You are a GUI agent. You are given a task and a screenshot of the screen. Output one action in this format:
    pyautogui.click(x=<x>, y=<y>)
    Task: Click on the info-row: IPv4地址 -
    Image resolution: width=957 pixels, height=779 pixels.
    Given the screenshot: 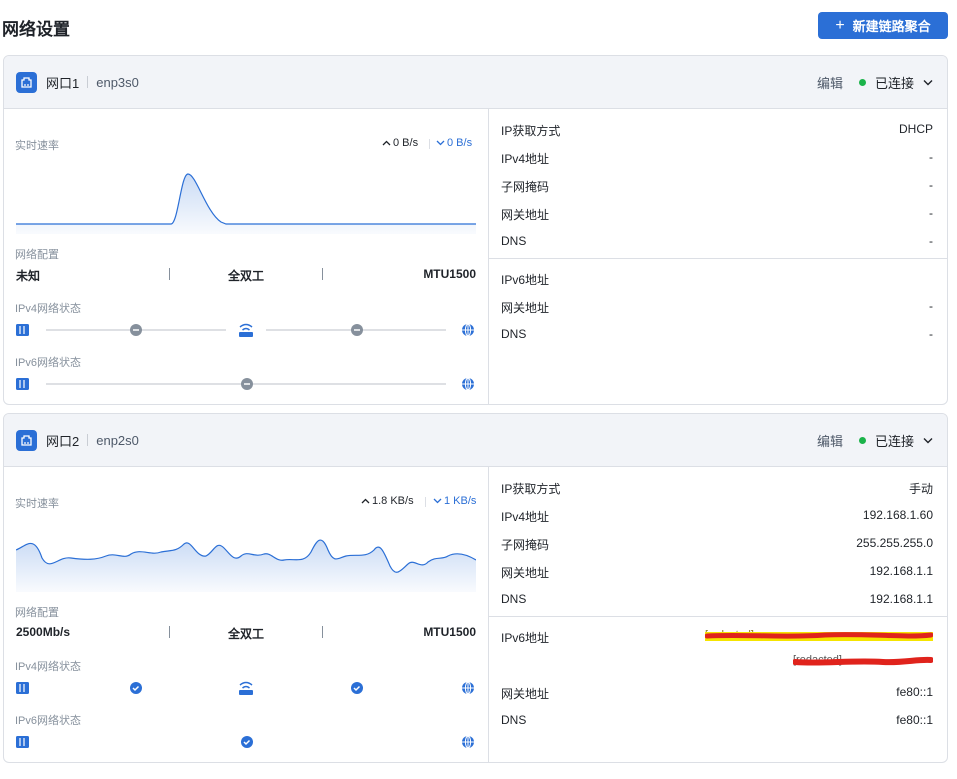 What is the action you would take?
    pyautogui.click(x=717, y=158)
    